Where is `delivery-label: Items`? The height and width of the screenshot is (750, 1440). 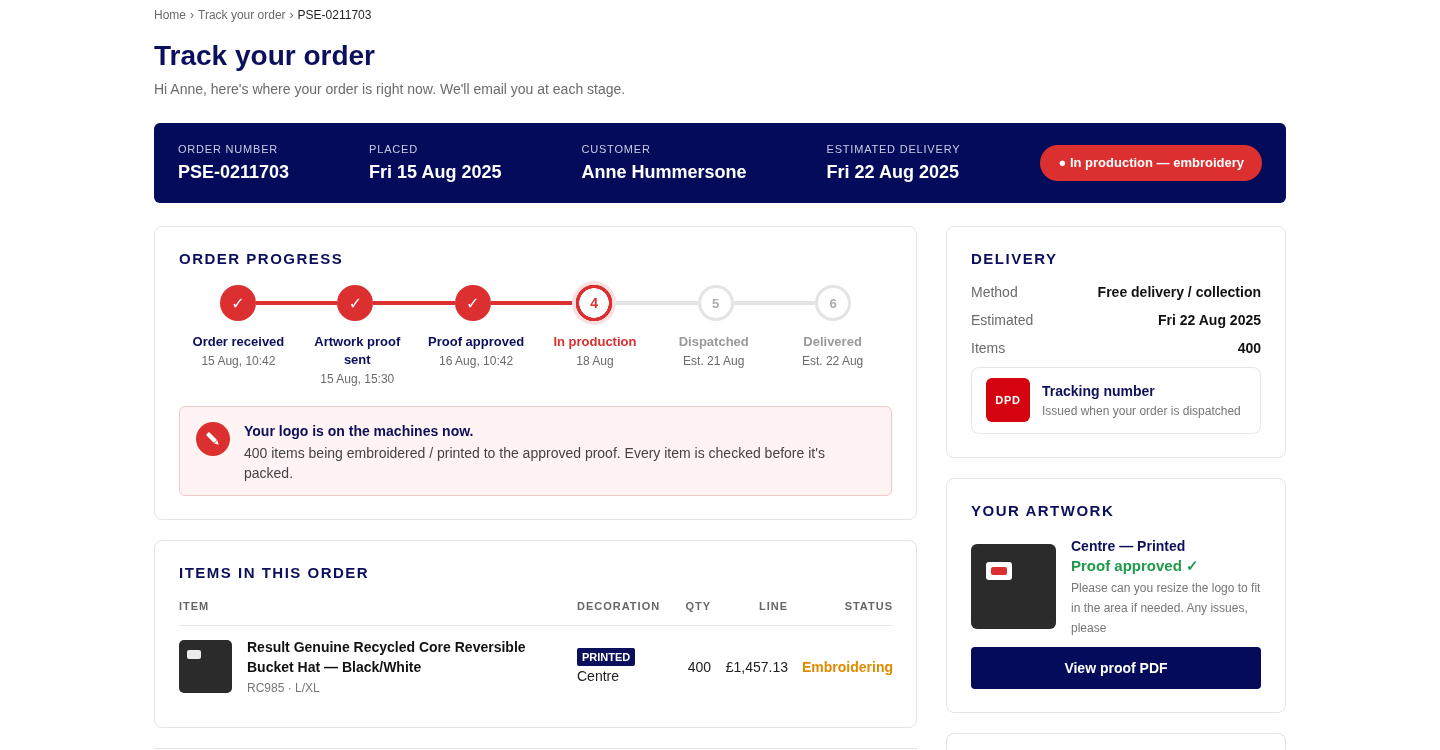 delivery-label: Items is located at coordinates (988, 348).